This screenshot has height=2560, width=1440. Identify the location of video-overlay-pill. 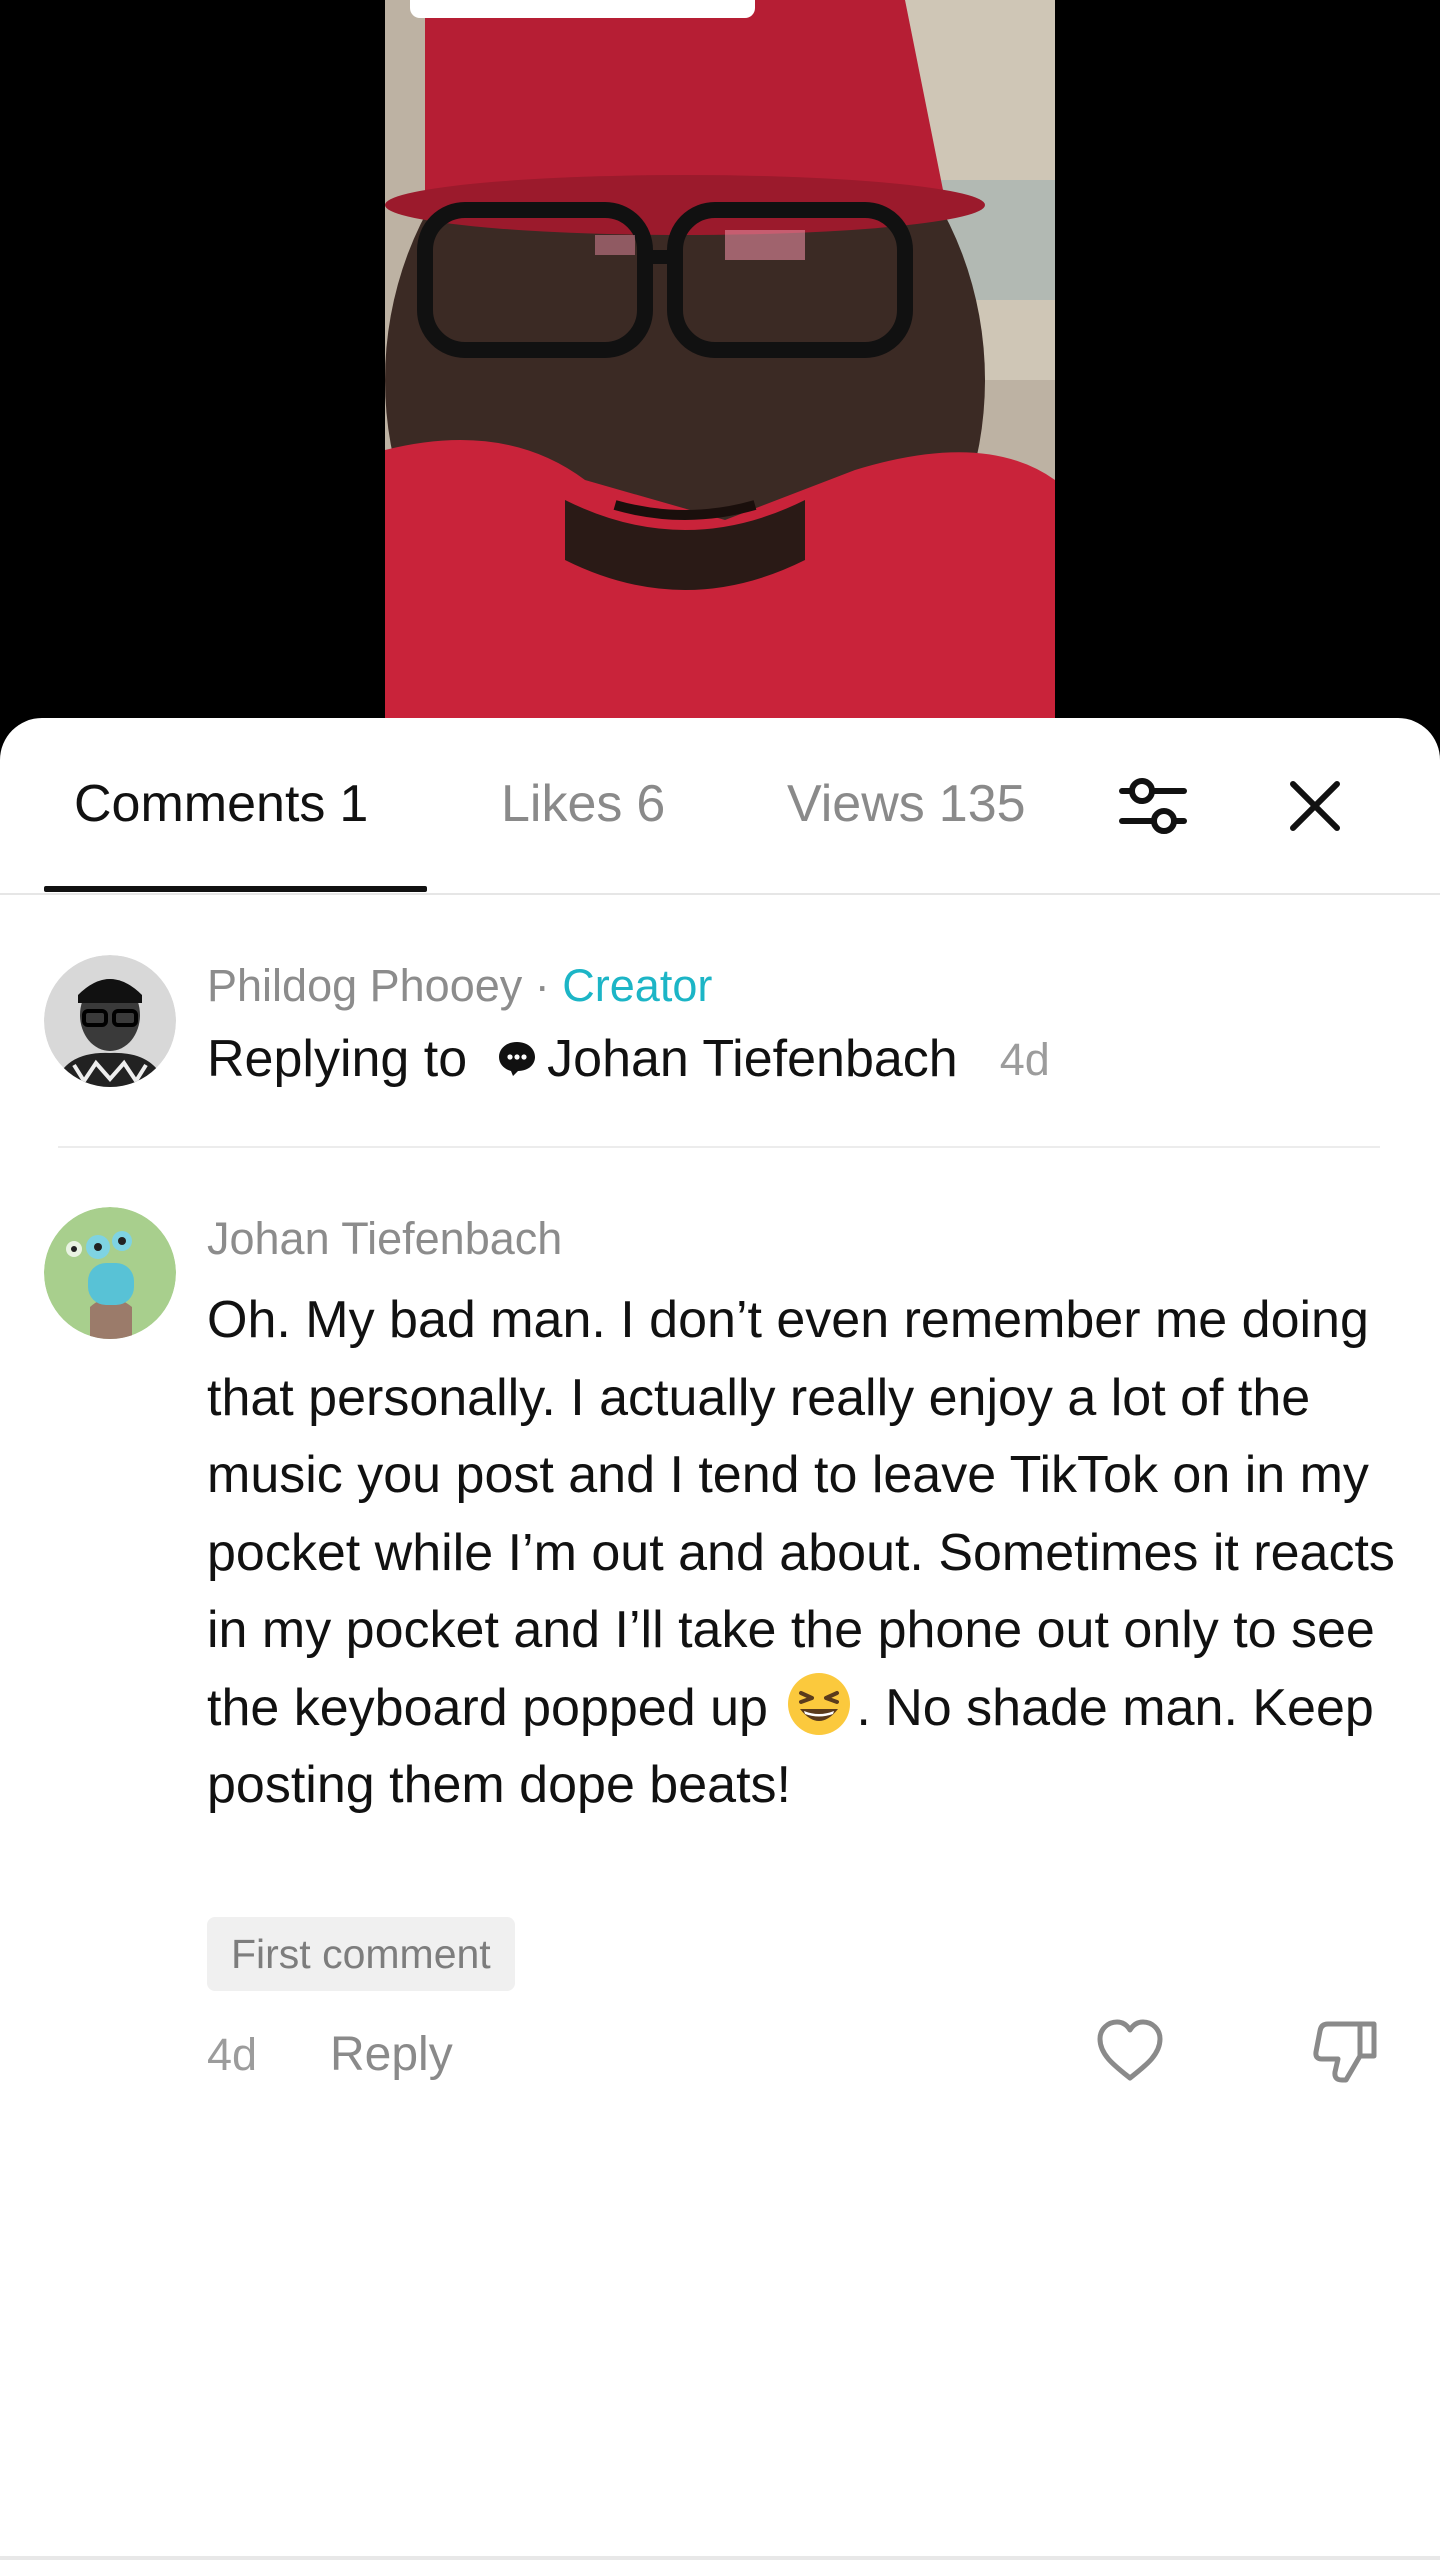
(582, 9).